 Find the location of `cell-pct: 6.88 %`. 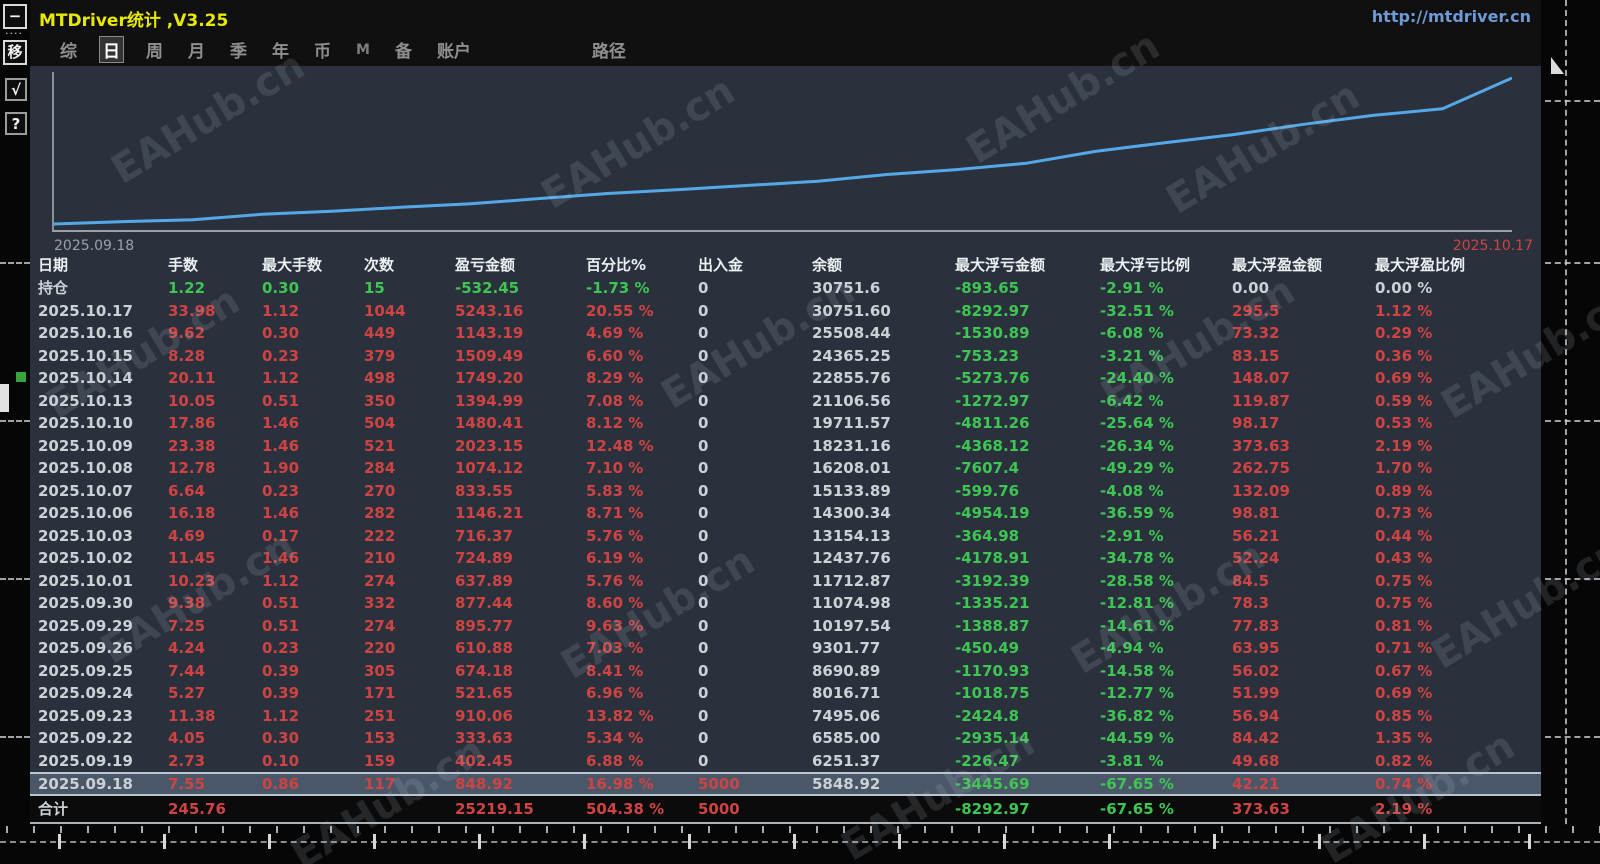

cell-pct: 6.88 % is located at coordinates (615, 760).